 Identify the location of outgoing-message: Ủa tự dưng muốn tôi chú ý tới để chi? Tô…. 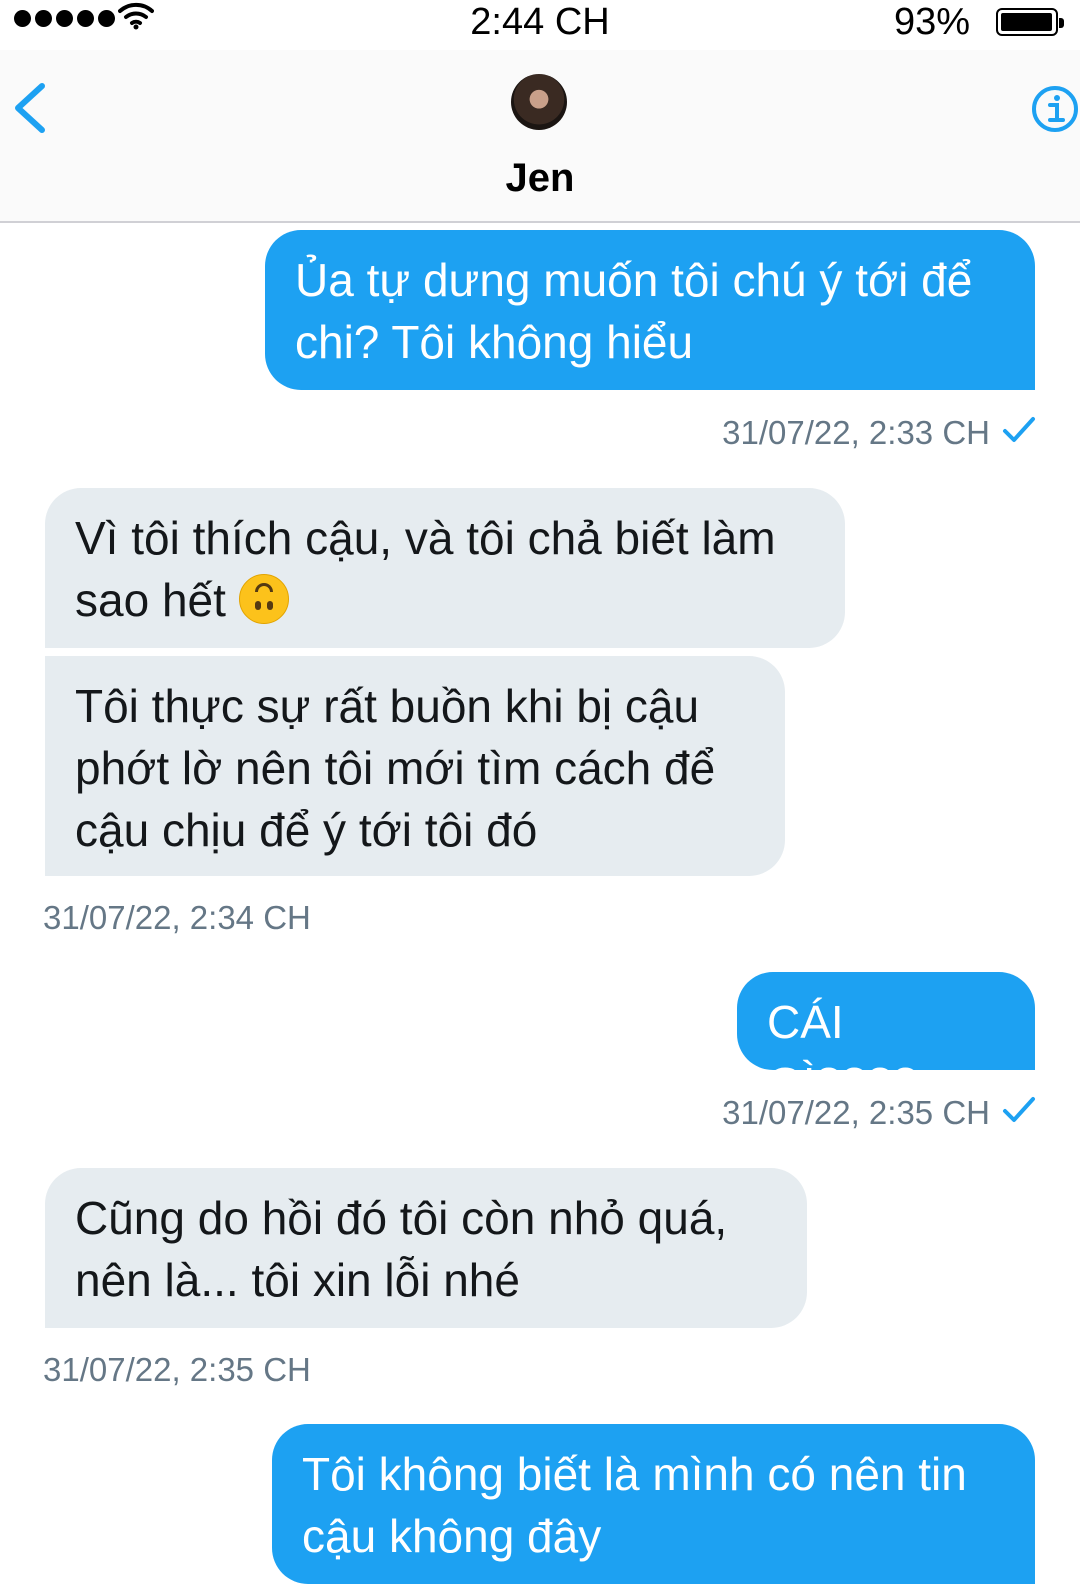
(650, 310).